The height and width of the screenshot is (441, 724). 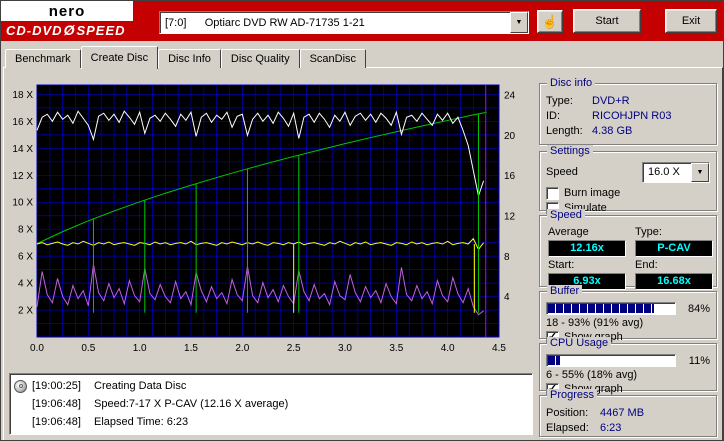 I want to click on log-row: [19:00:25] Creating Data Disc, so click(x=271, y=386).